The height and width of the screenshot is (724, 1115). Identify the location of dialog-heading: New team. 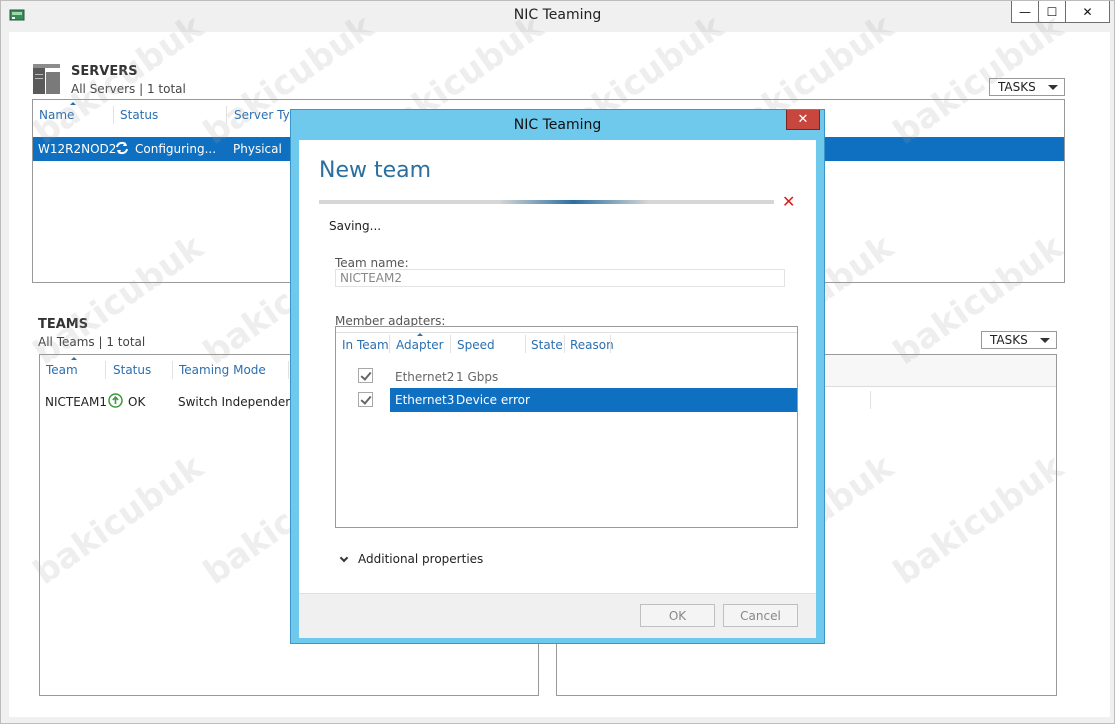
(375, 170).